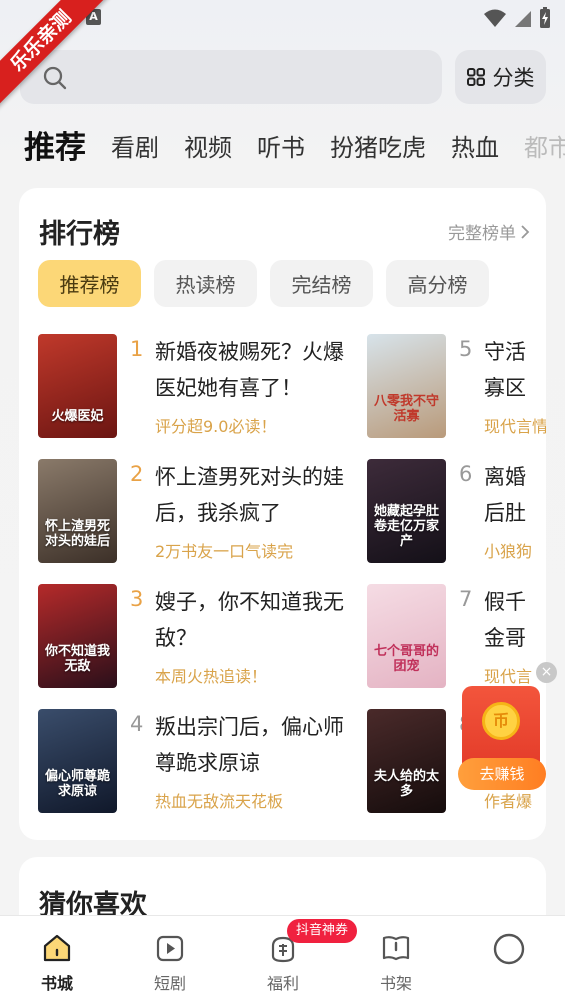 This screenshot has width=565, height=1004. Describe the element at coordinates (482, 234) in the screenshot. I see `full-ranking-label: 完整榜单` at that location.